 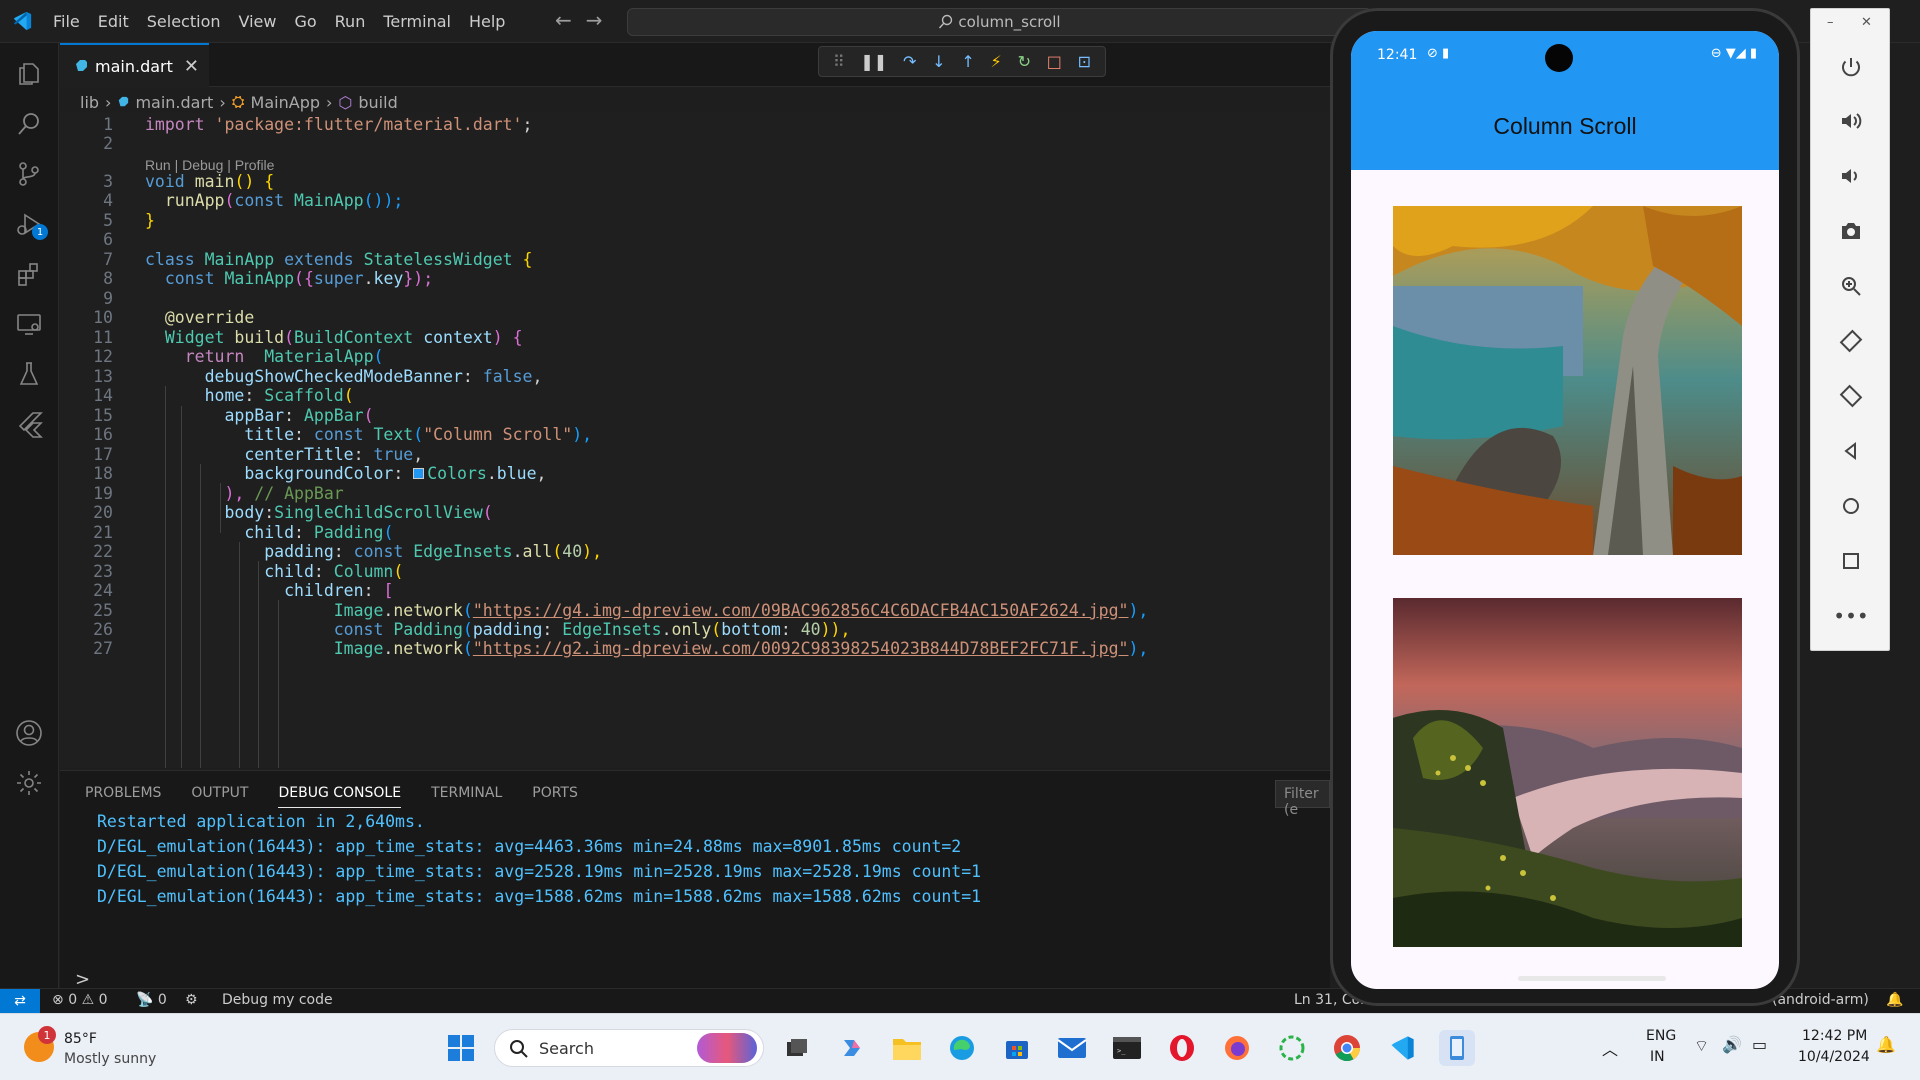 I want to click on restart-icon: ↻, so click(x=1024, y=61).